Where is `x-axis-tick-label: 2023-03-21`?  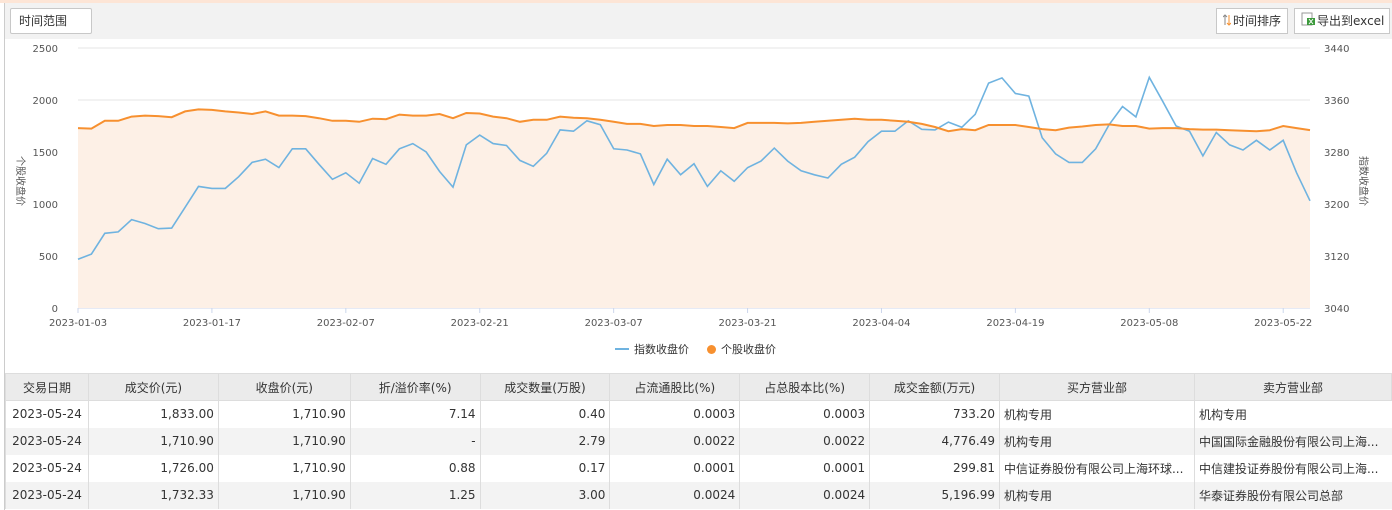 x-axis-tick-label: 2023-03-21 is located at coordinates (748, 323).